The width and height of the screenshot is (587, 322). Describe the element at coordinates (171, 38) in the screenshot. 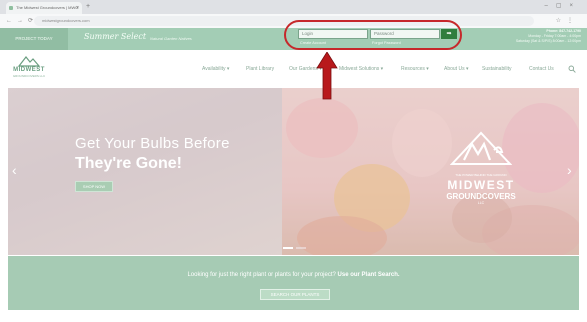

I see `natives-tagline: Natural Garden Natives` at that location.